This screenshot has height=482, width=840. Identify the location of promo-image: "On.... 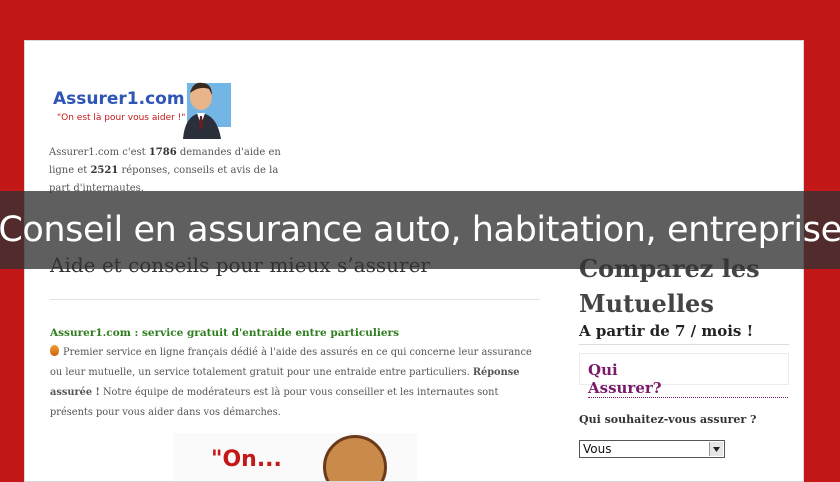
(295, 457).